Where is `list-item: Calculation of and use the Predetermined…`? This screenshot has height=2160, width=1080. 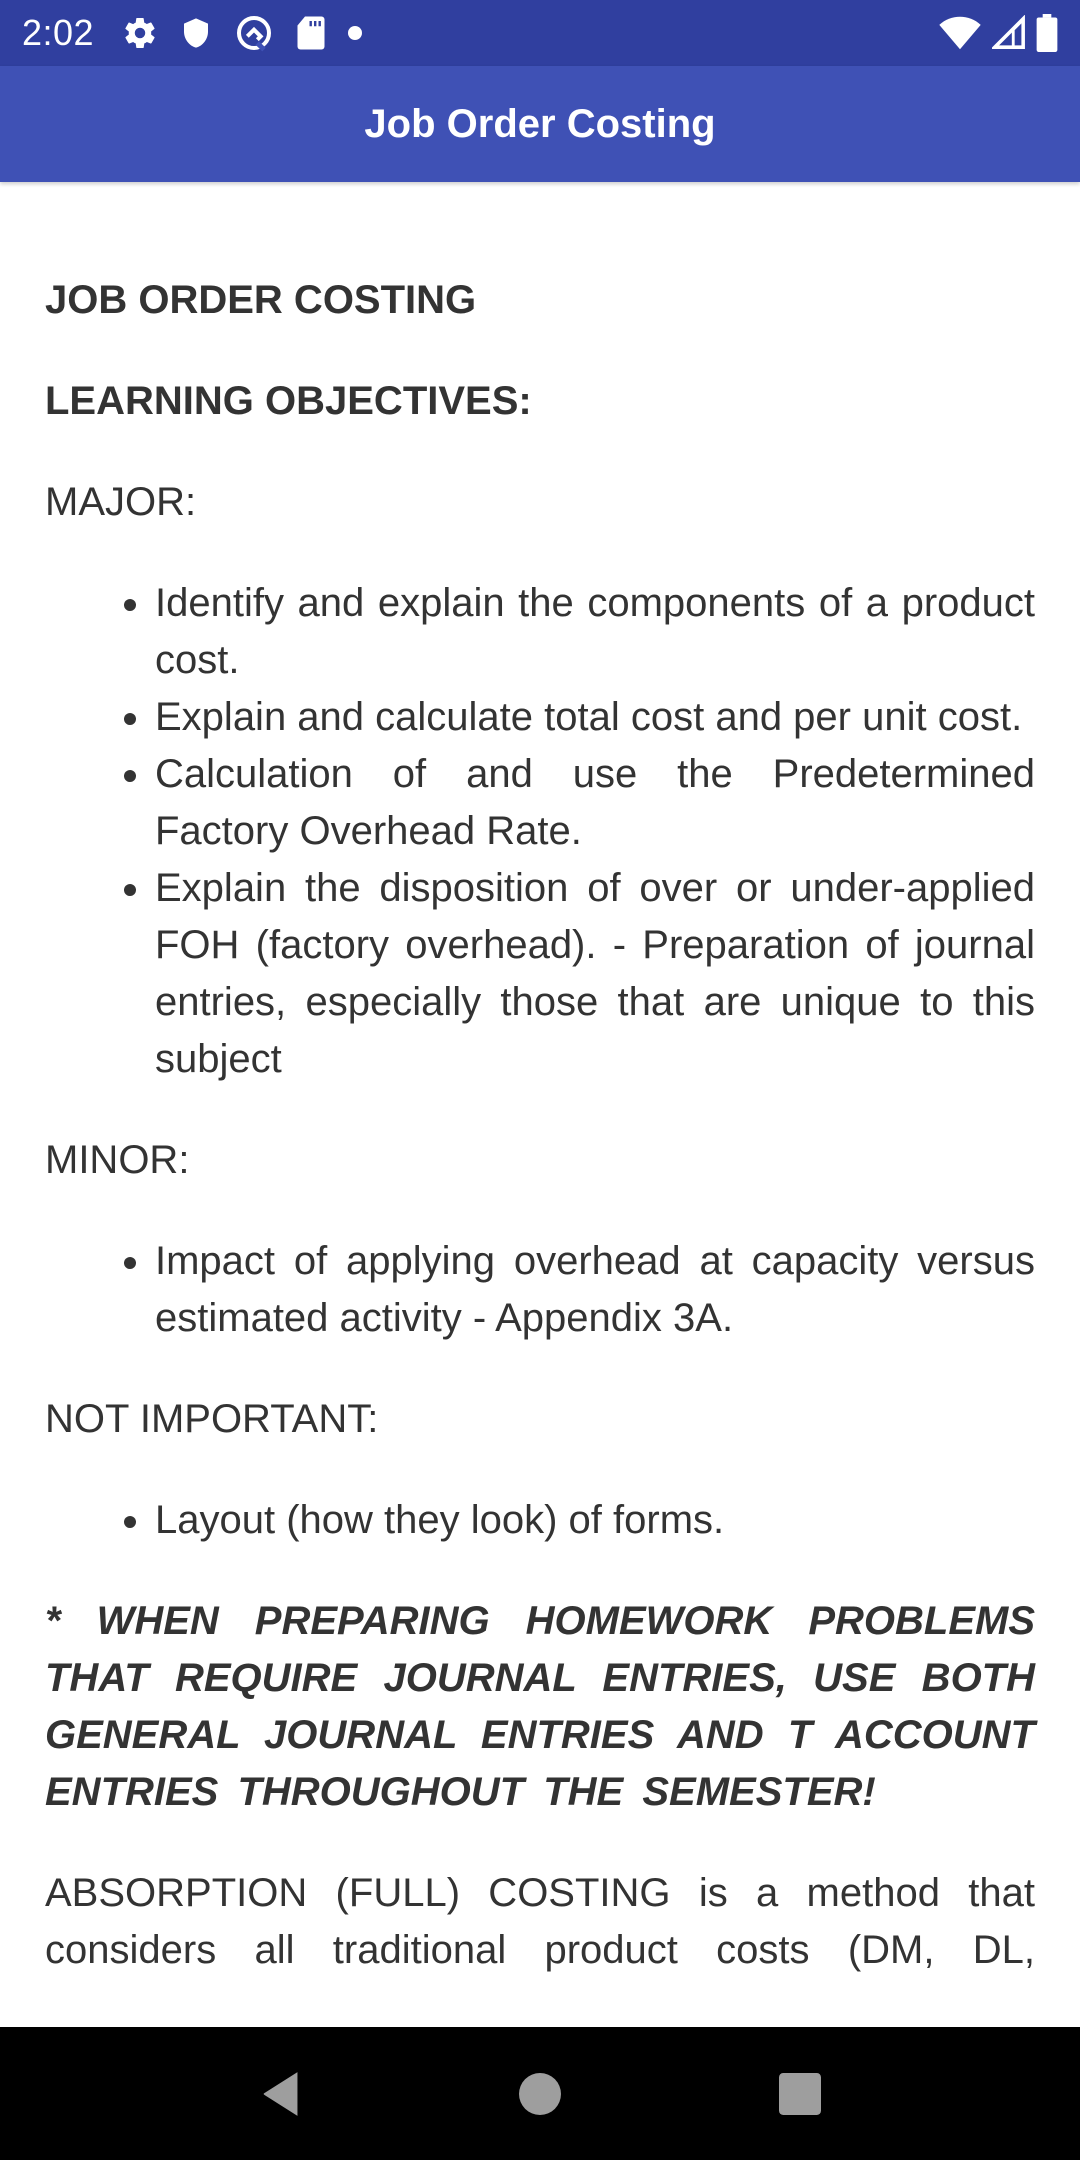
list-item: Calculation of and use the Predetermined… is located at coordinates (579, 803).